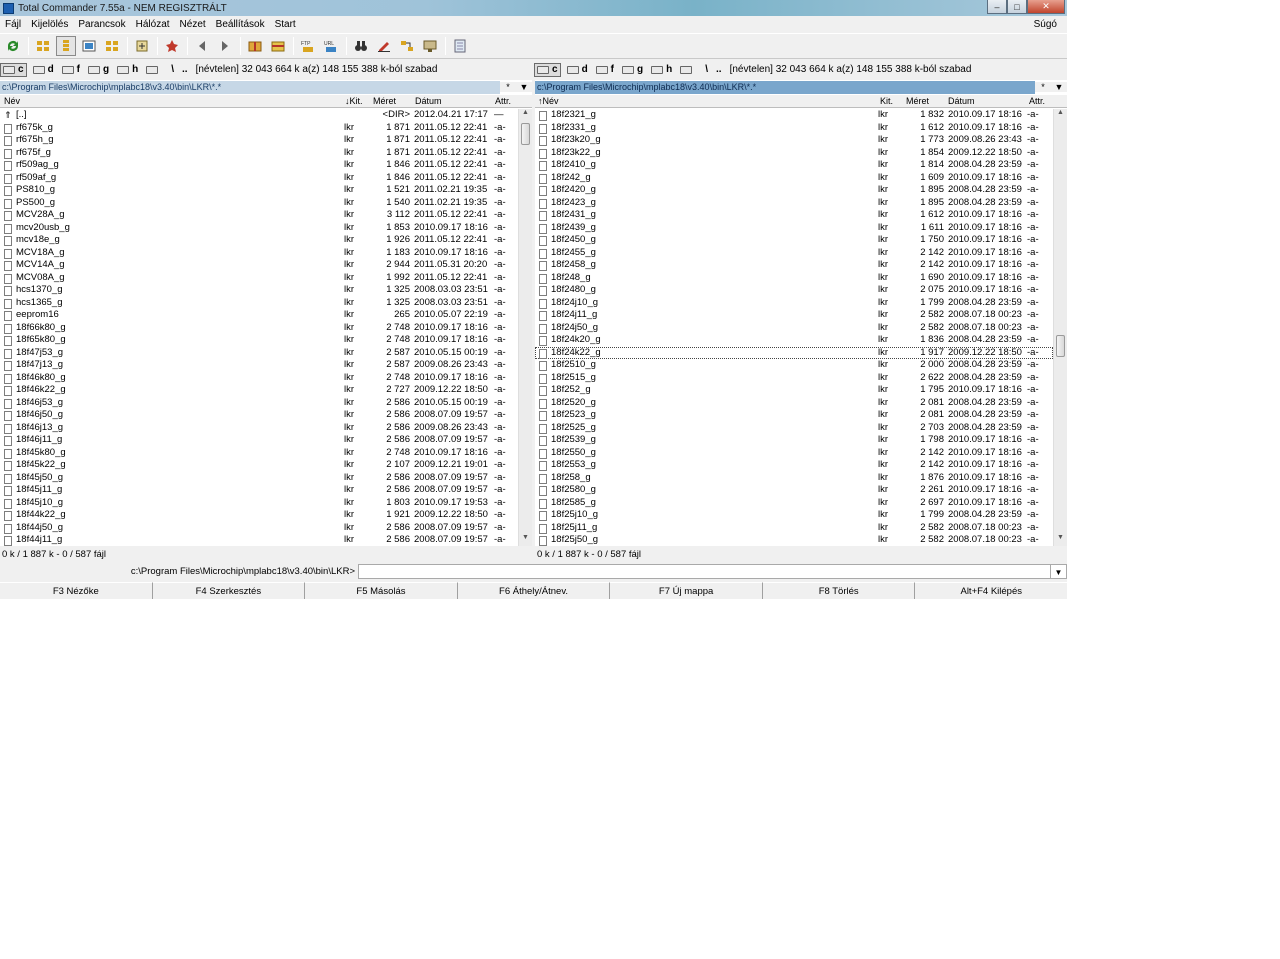 The width and height of the screenshot is (1280, 959). What do you see at coordinates (259, 353) in the screenshot?
I see `file-row: 18f47j53_g lkr 2 587 2010.05.15 00:19 -a-` at bounding box center [259, 353].